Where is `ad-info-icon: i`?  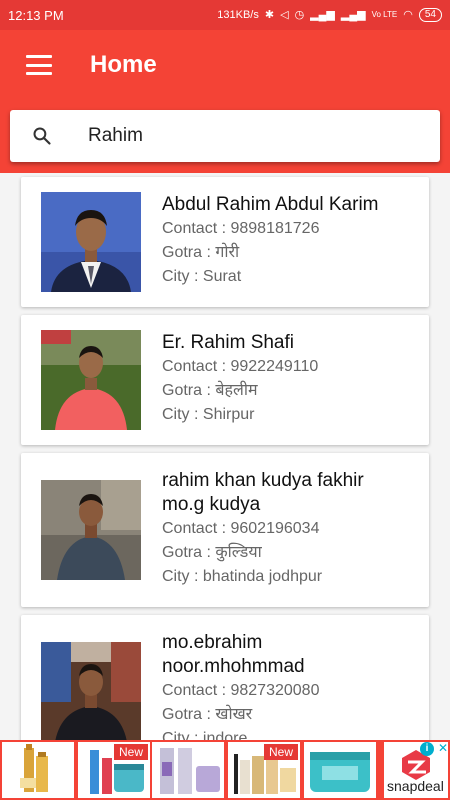
ad-info-icon: i is located at coordinates (427, 749).